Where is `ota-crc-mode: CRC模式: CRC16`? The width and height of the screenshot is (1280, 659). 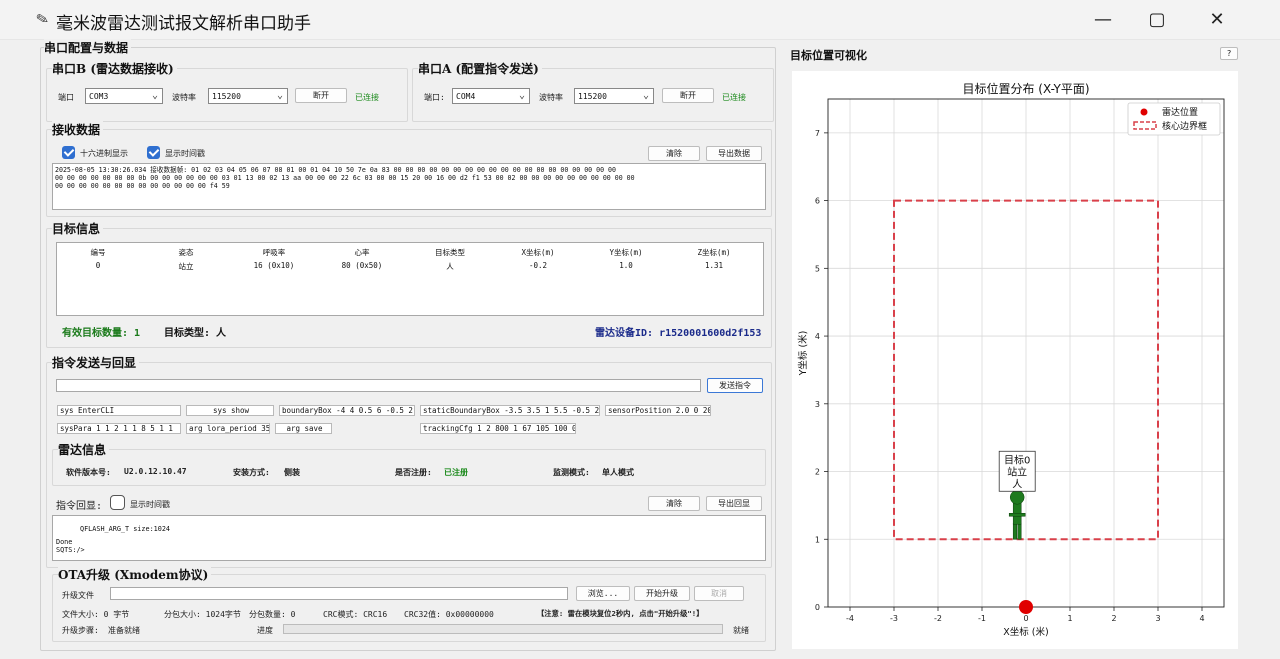 ota-crc-mode: CRC模式: CRC16 is located at coordinates (355, 614).